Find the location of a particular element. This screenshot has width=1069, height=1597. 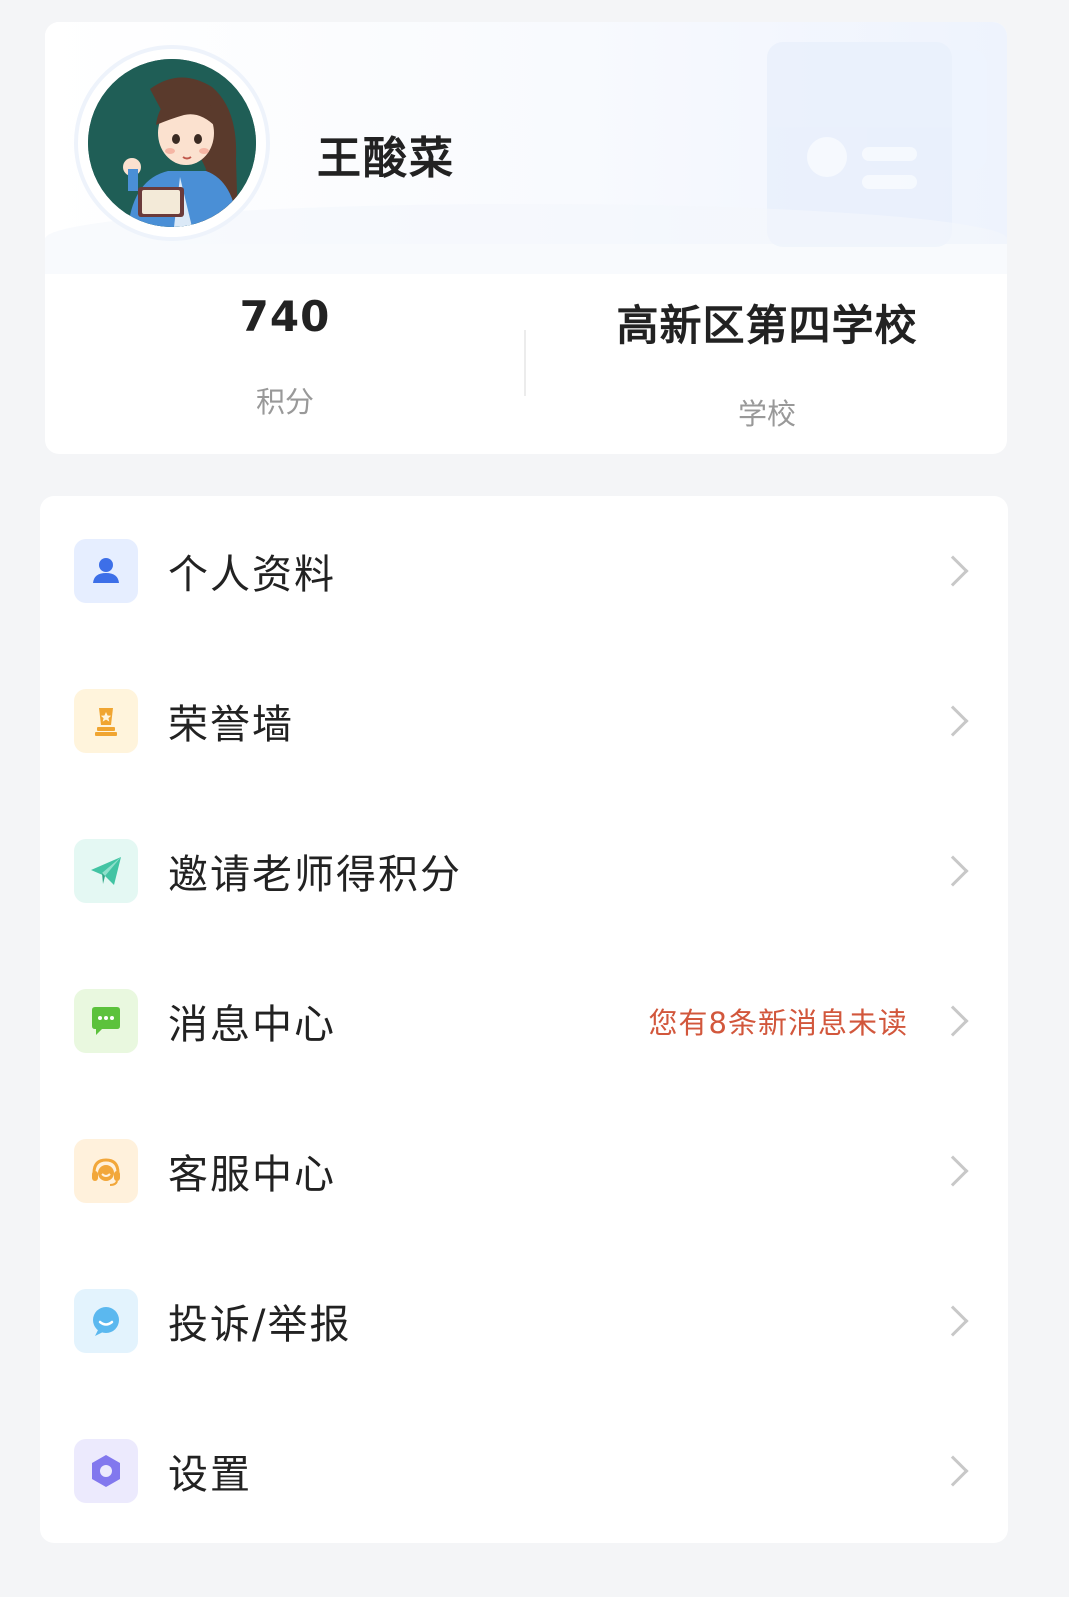

avatar-image is located at coordinates (172, 143).